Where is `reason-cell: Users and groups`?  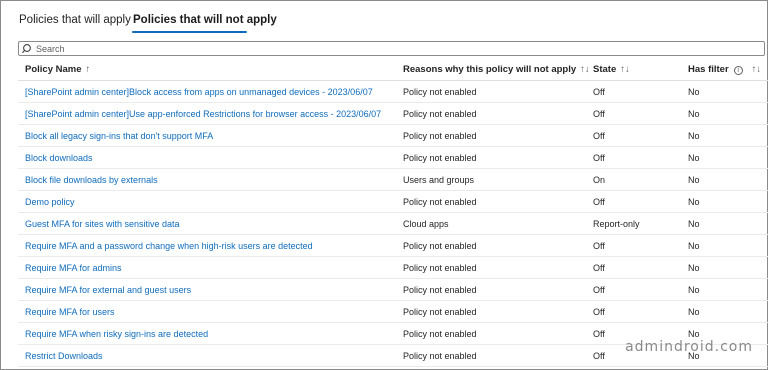
reason-cell: Users and groups is located at coordinates (439, 180).